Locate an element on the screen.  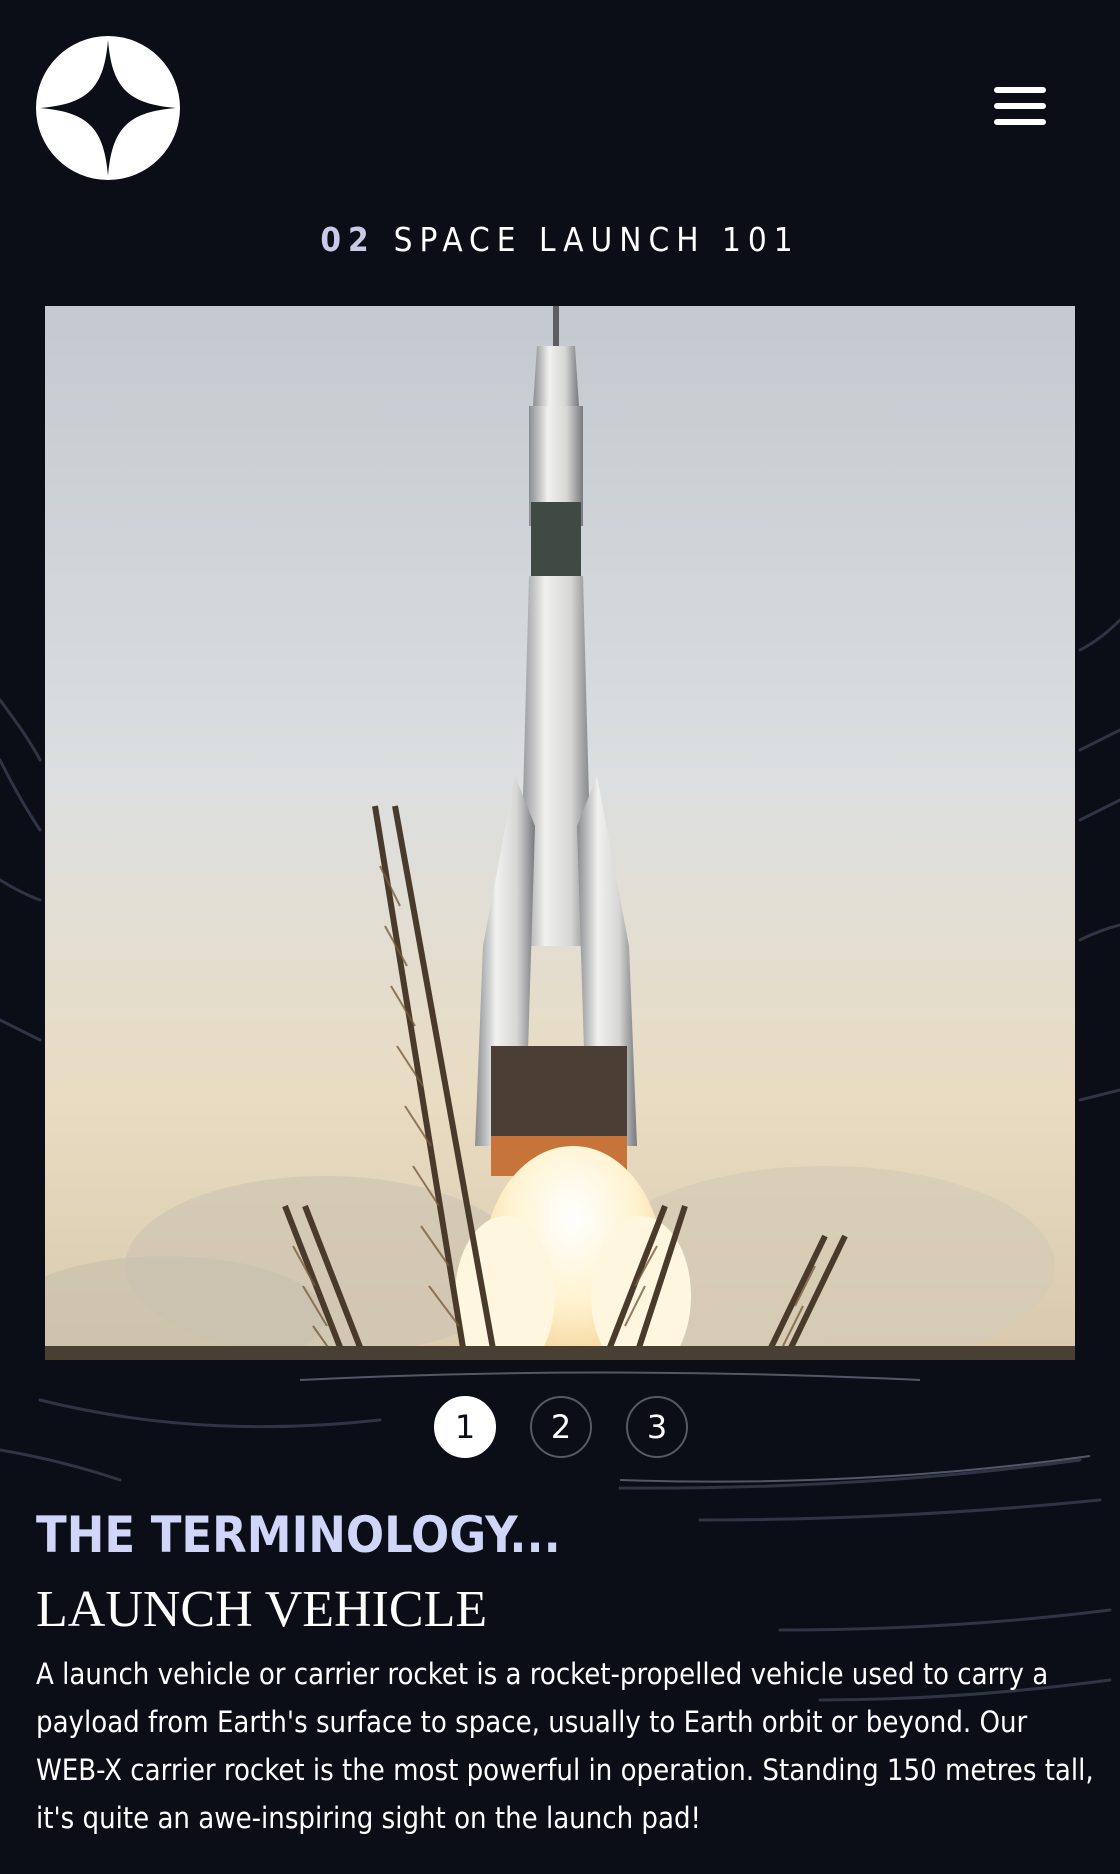
hamburger-menu-button is located at coordinates (1020, 109).